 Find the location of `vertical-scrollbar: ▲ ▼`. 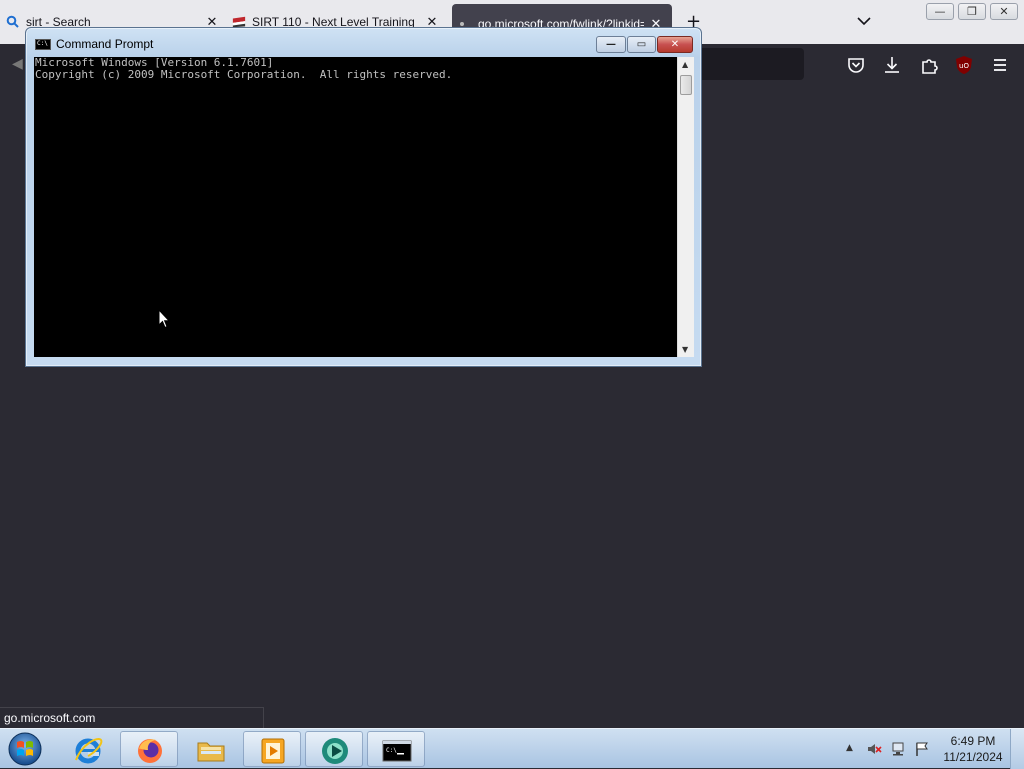

vertical-scrollbar: ▲ ▼ is located at coordinates (685, 207).